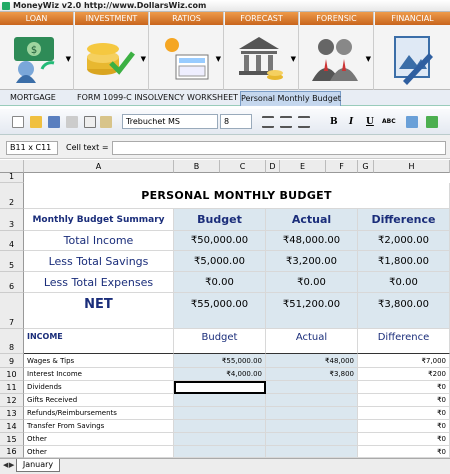  I want to click on summary-difference: ₹2,000.00, so click(404, 241).